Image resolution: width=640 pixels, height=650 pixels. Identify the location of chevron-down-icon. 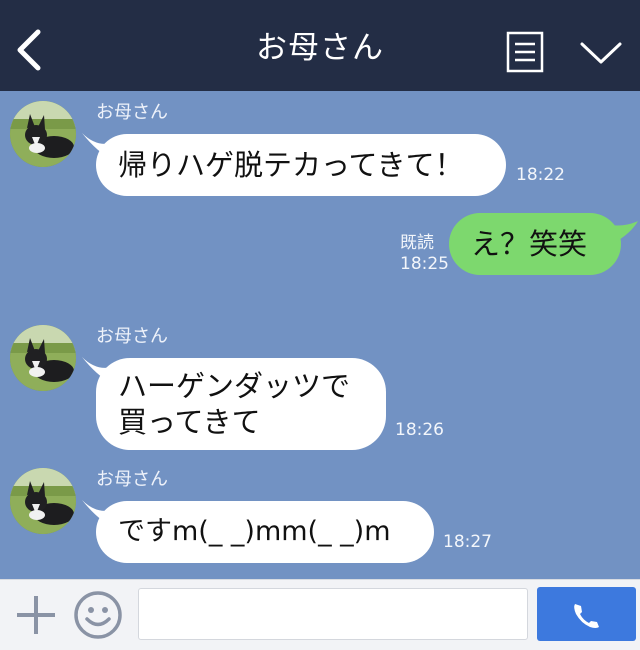
(601, 53).